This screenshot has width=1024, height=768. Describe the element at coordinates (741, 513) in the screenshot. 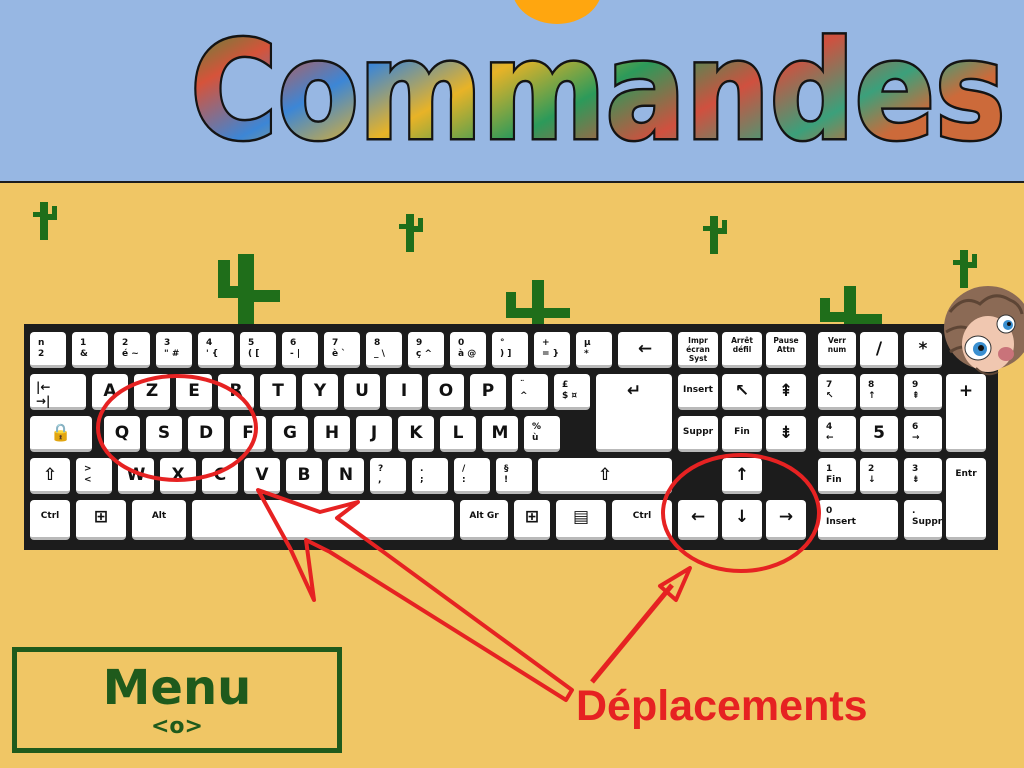

I see `arrow-keys-highlight-circle` at that location.